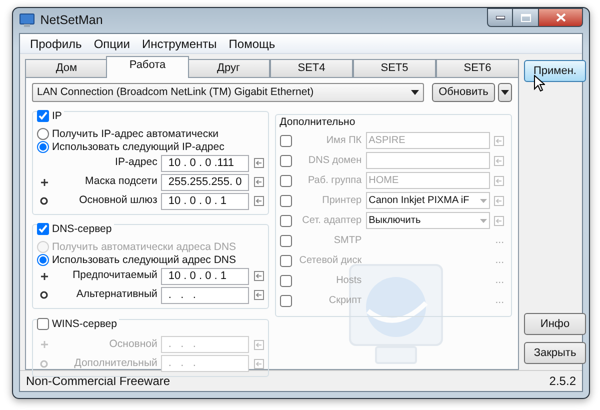 Image resolution: width=600 pixels, height=410 pixels. I want to click on field-label: Скрипт, so click(345, 301).